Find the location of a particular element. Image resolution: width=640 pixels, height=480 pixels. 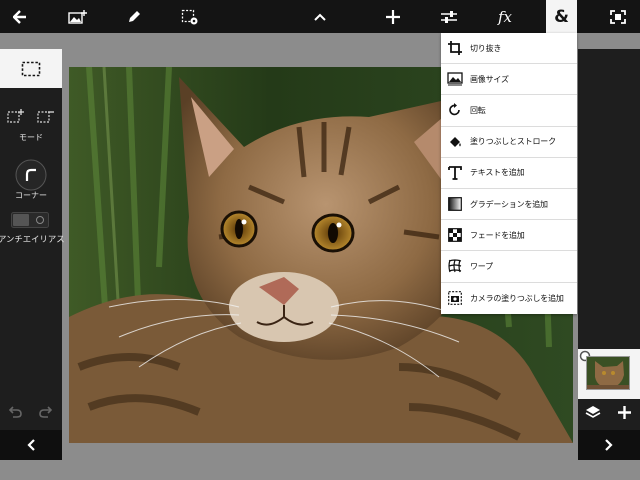

menu-item-label: 回転 is located at coordinates (478, 110).